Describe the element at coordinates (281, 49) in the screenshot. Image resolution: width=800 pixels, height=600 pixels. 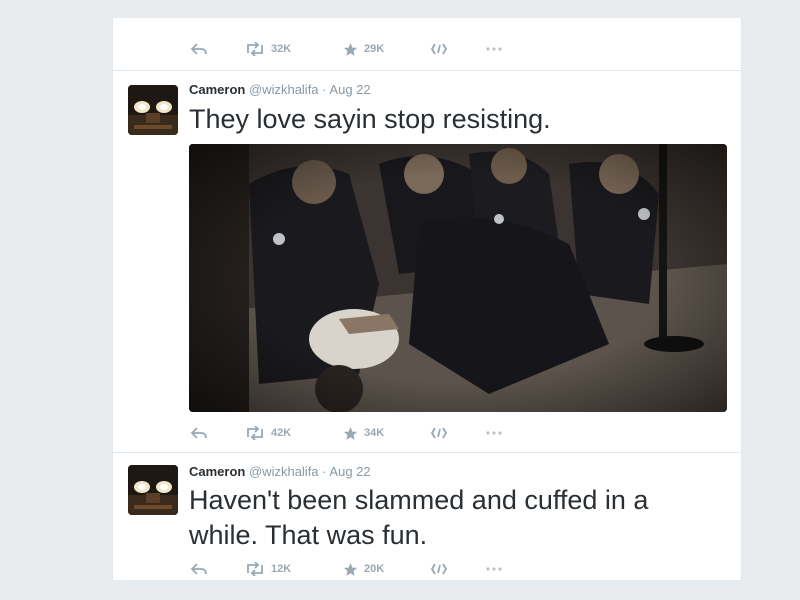
I see `retweet-count: 32K` at that location.